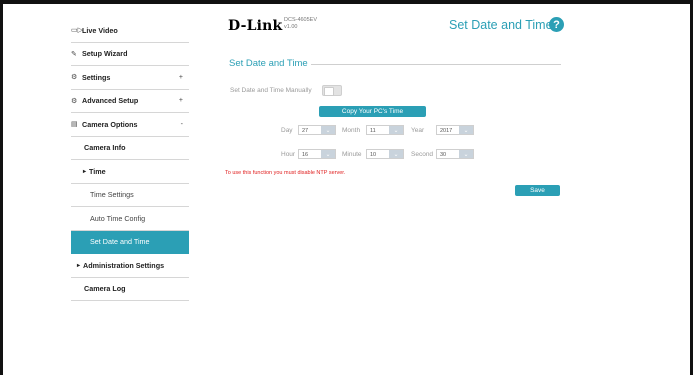  I want to click on sidebar-item-label: Settings, so click(96, 77).